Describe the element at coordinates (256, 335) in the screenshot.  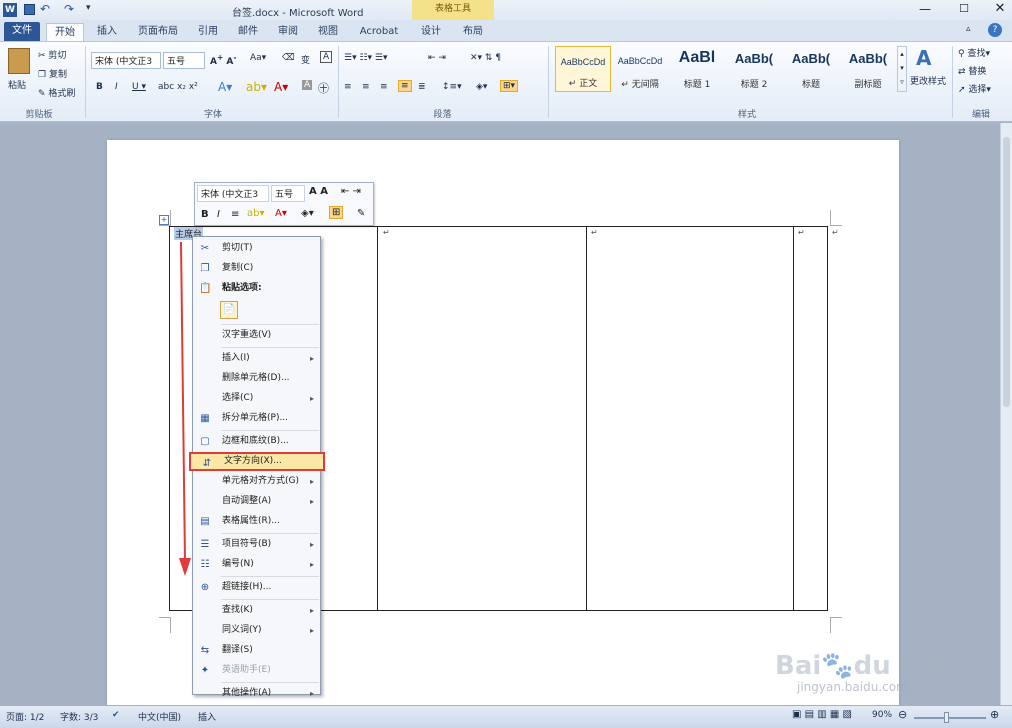
I see `context-menu-item: 汉字重选(V)` at that location.